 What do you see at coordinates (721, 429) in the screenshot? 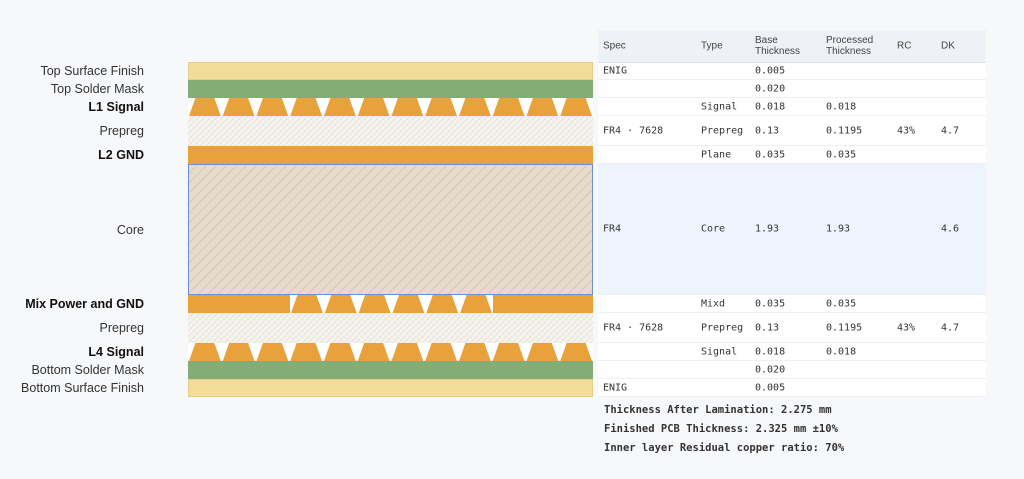
I see `summary-finished-thickness: Finished PCB Thickness: 2.325 mm ±10%` at bounding box center [721, 429].